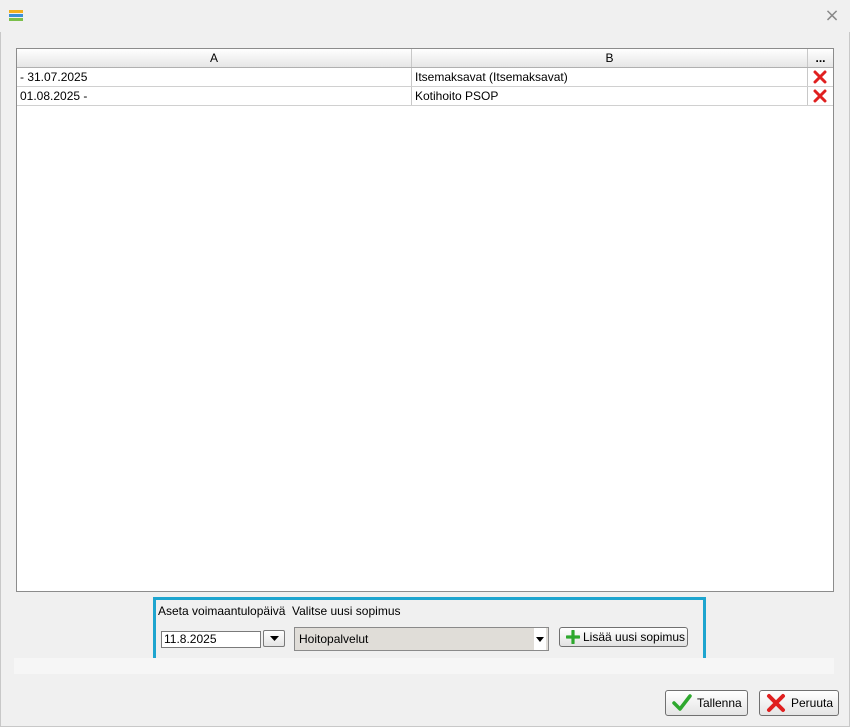 This screenshot has height=727, width=850. I want to click on close-icon: ×, so click(832, 16).